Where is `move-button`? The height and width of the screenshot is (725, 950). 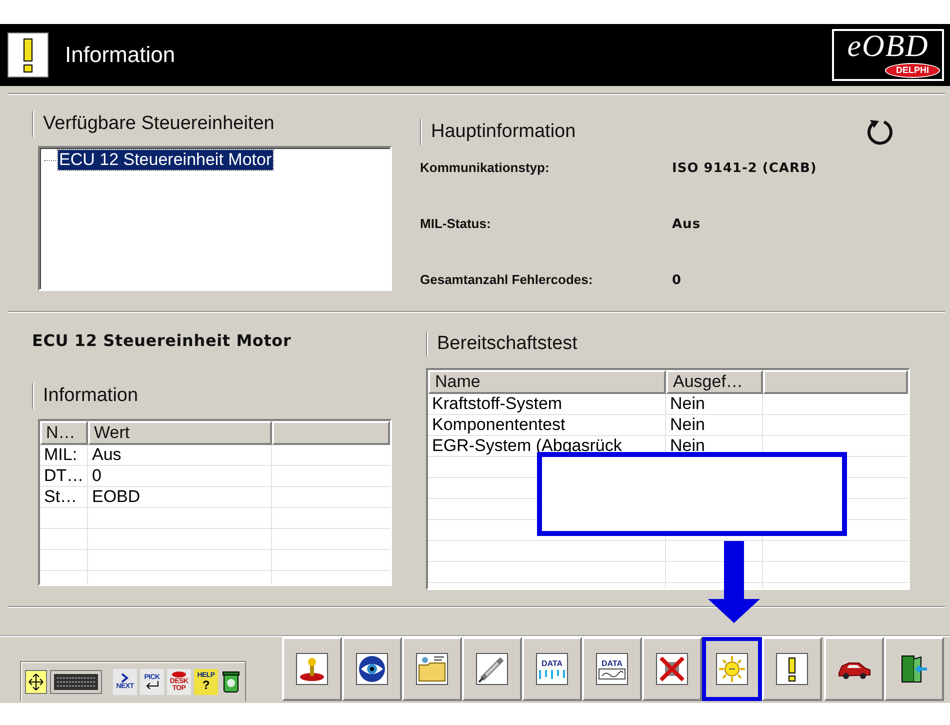
move-button is located at coordinates (36, 682).